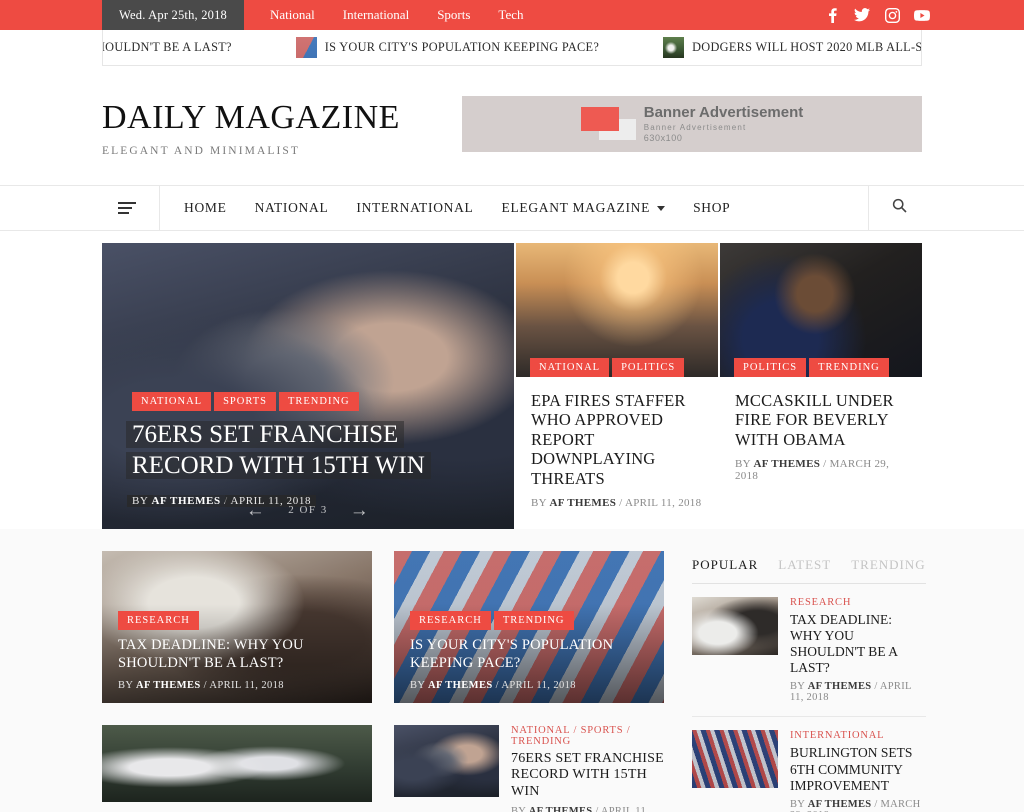  I want to click on nav-label: NATIONAL, so click(291, 207).